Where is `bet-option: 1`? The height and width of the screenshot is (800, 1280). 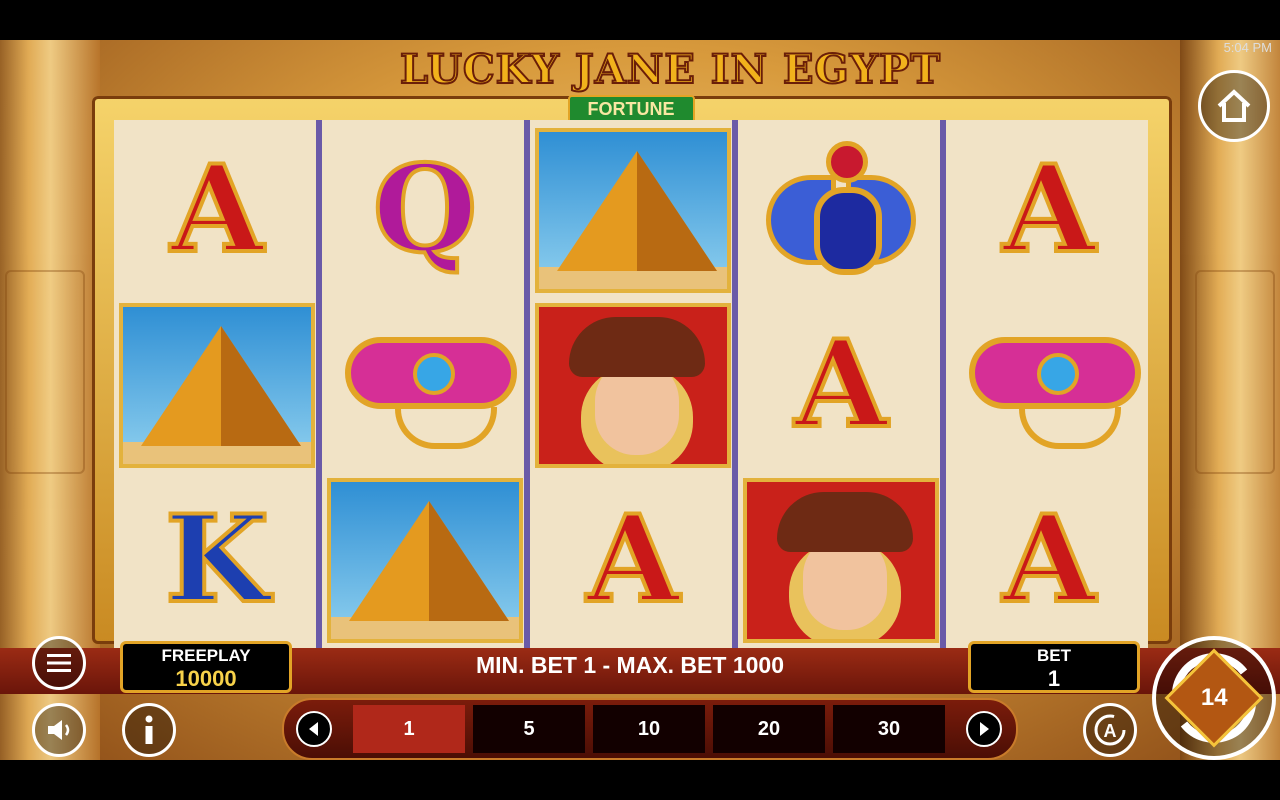 bet-option: 1 is located at coordinates (409, 729).